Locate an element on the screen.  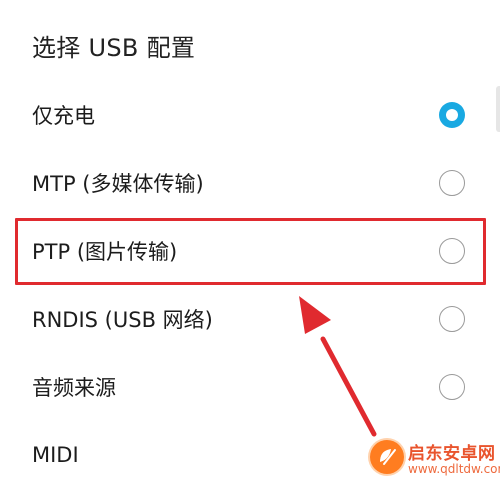
dialog-title: 选择 USB 配置 is located at coordinates (114, 48).